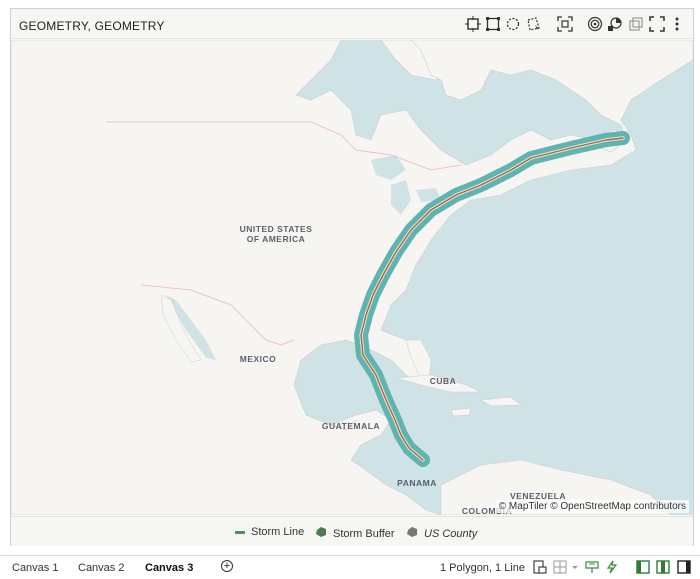  What do you see at coordinates (615, 24) in the screenshot?
I see `heatmap-icon` at bounding box center [615, 24].